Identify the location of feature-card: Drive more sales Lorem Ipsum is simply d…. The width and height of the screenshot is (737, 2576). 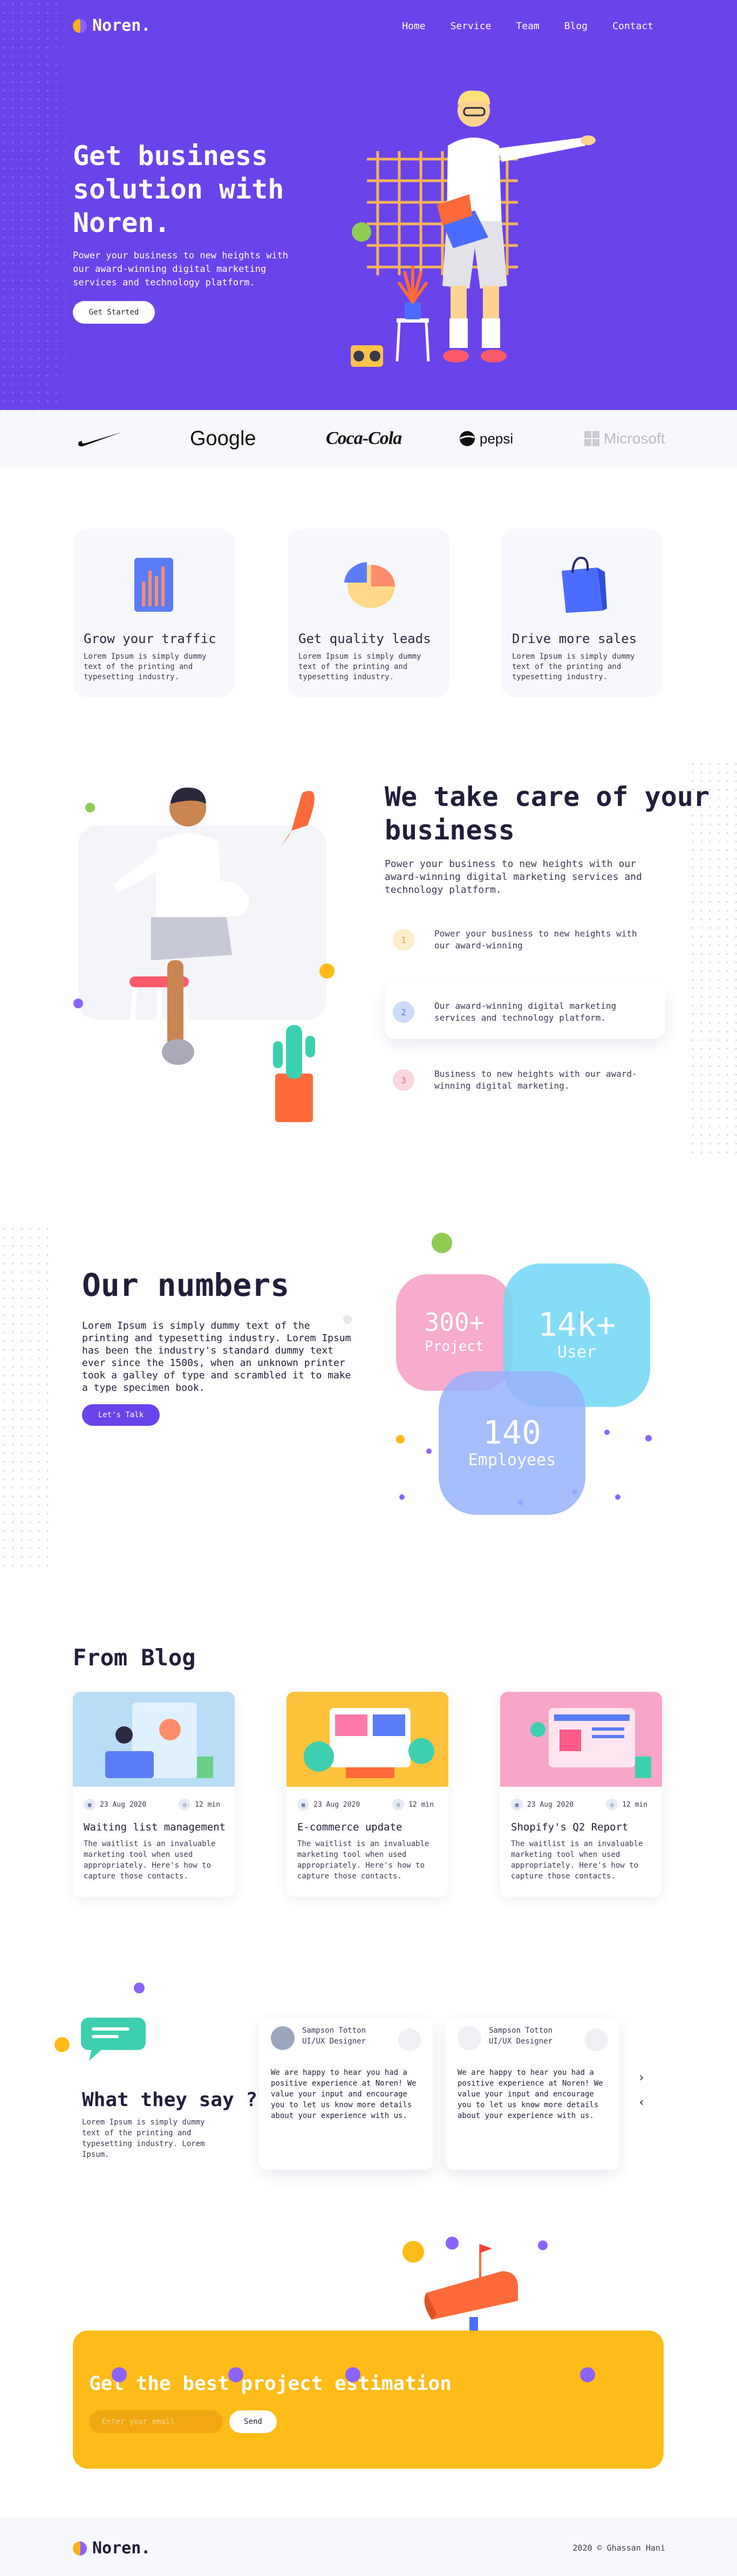
(582, 613).